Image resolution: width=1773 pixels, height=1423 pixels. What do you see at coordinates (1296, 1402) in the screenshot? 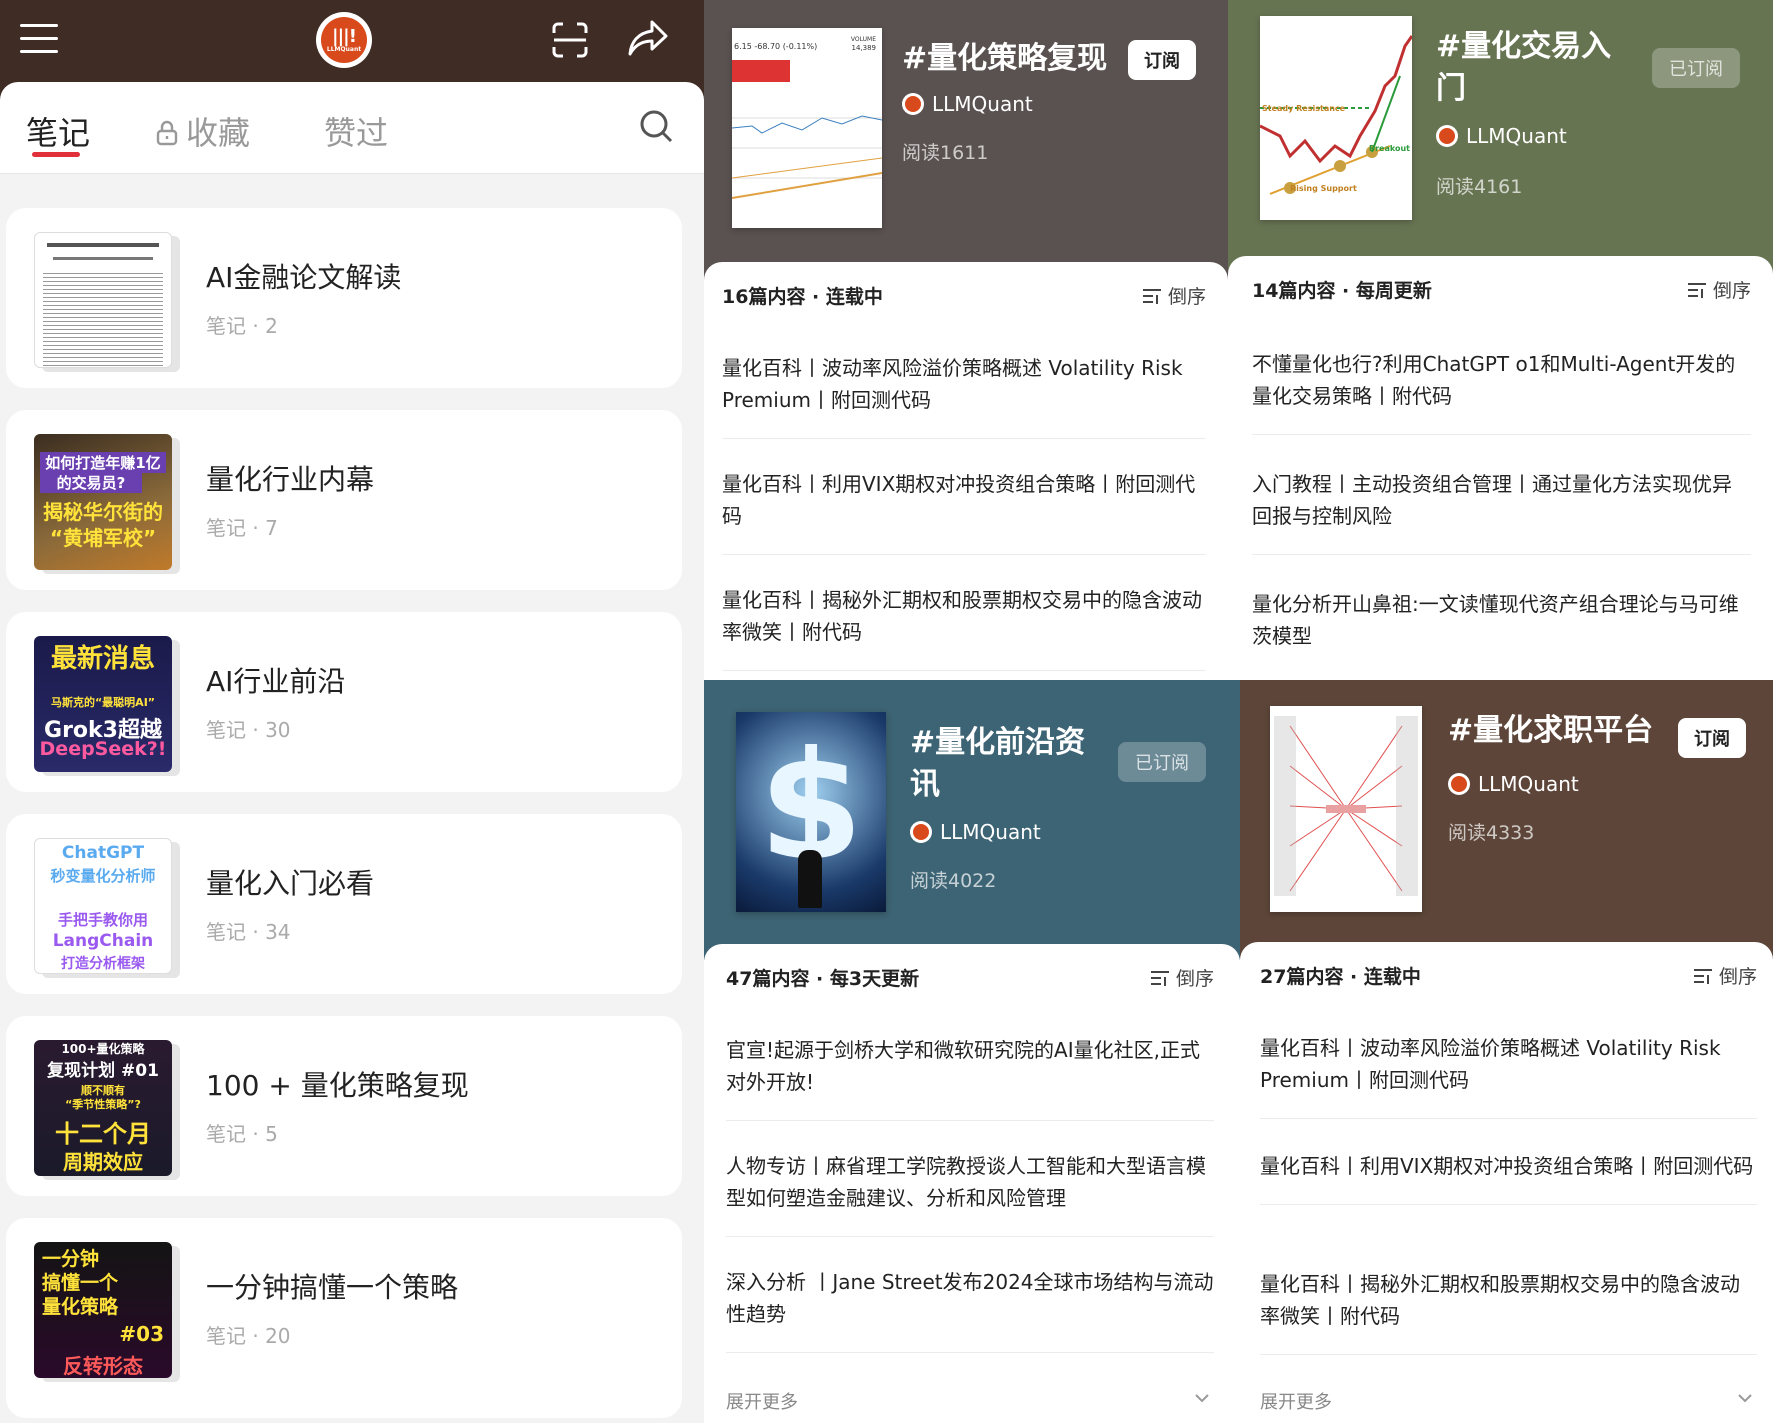
I see `expand-more-label: 展开更多` at bounding box center [1296, 1402].